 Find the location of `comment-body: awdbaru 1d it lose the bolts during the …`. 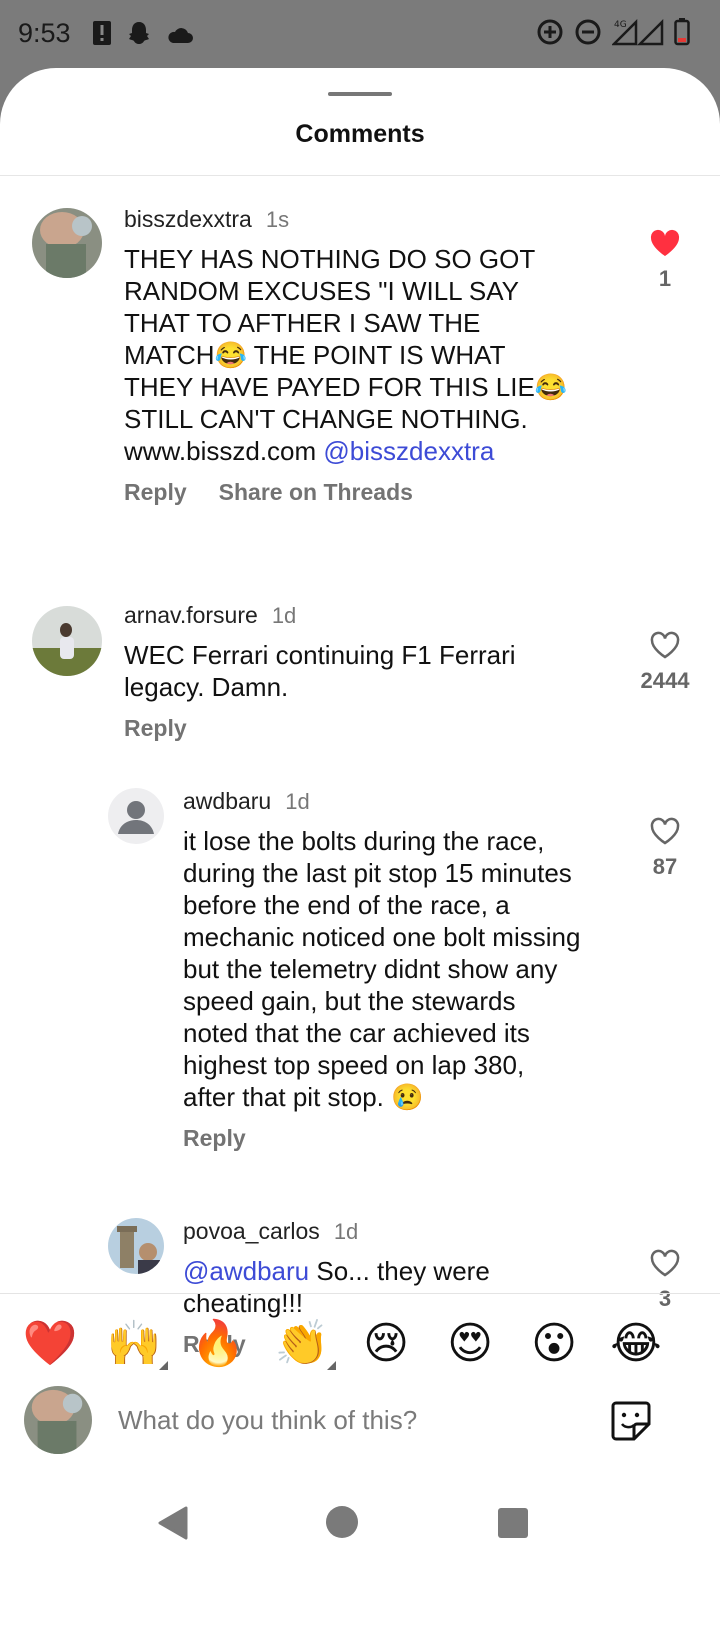

comment-body: awdbaru 1d it lose the bolts during the … is located at coordinates (383, 970).